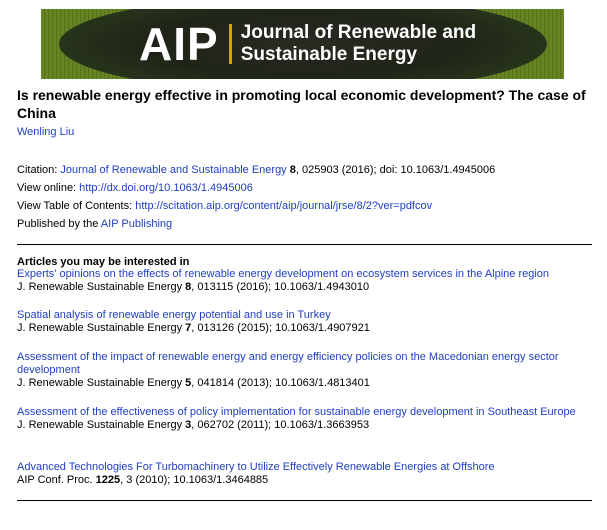  Describe the element at coordinates (329, 54) in the screenshot. I see `journal-name-line2: Sustainable Energy` at that location.